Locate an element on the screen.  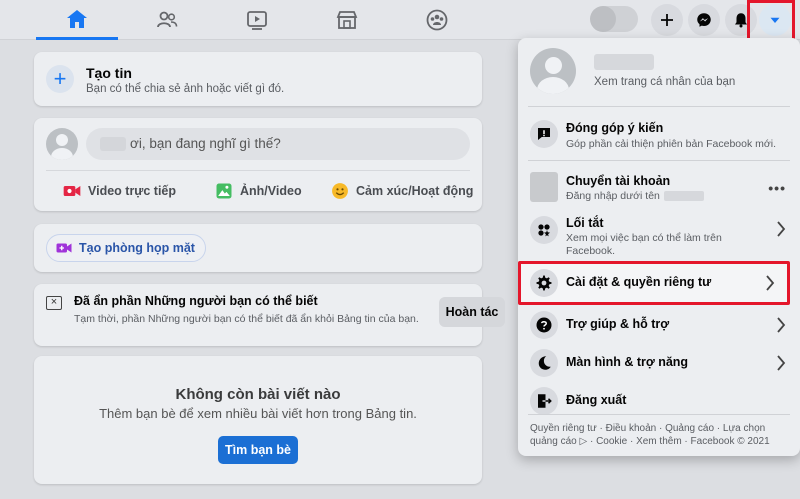
feeling-icon is located at coordinates (340, 191).